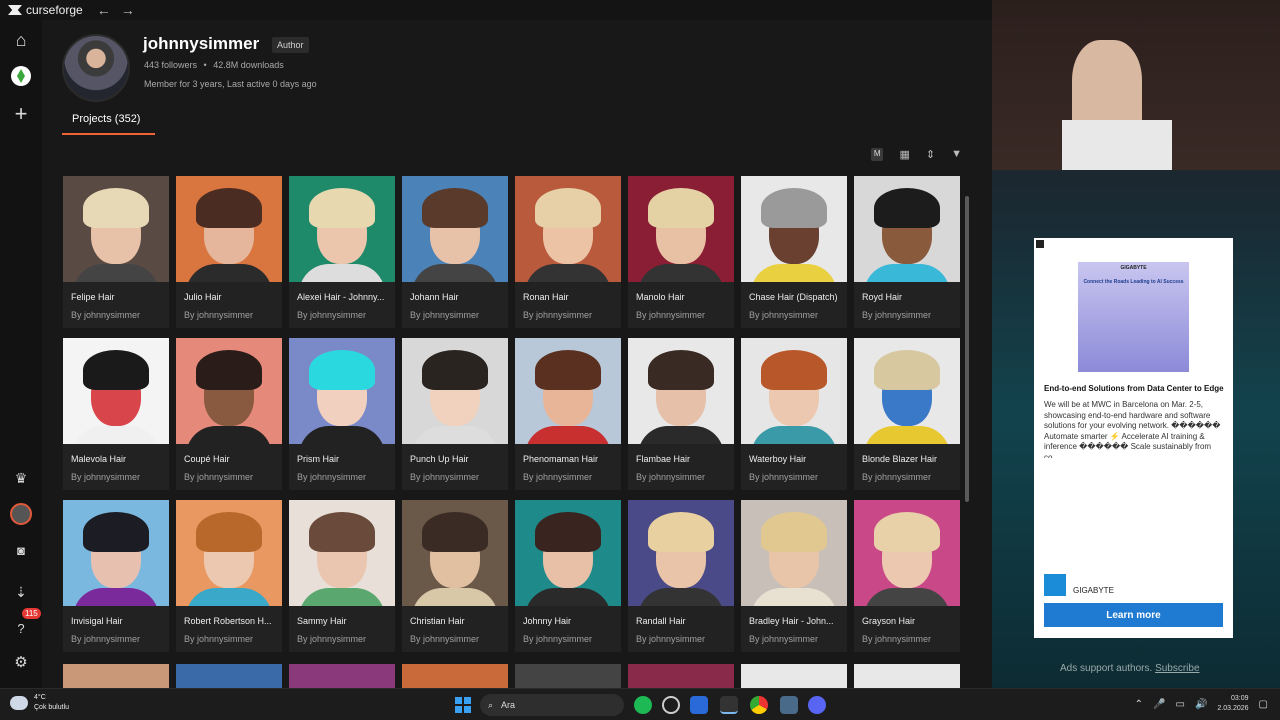 This screenshot has width=1280, height=720. Describe the element at coordinates (342, 616) in the screenshot. I see `project-name: Sammy Hair` at that location.